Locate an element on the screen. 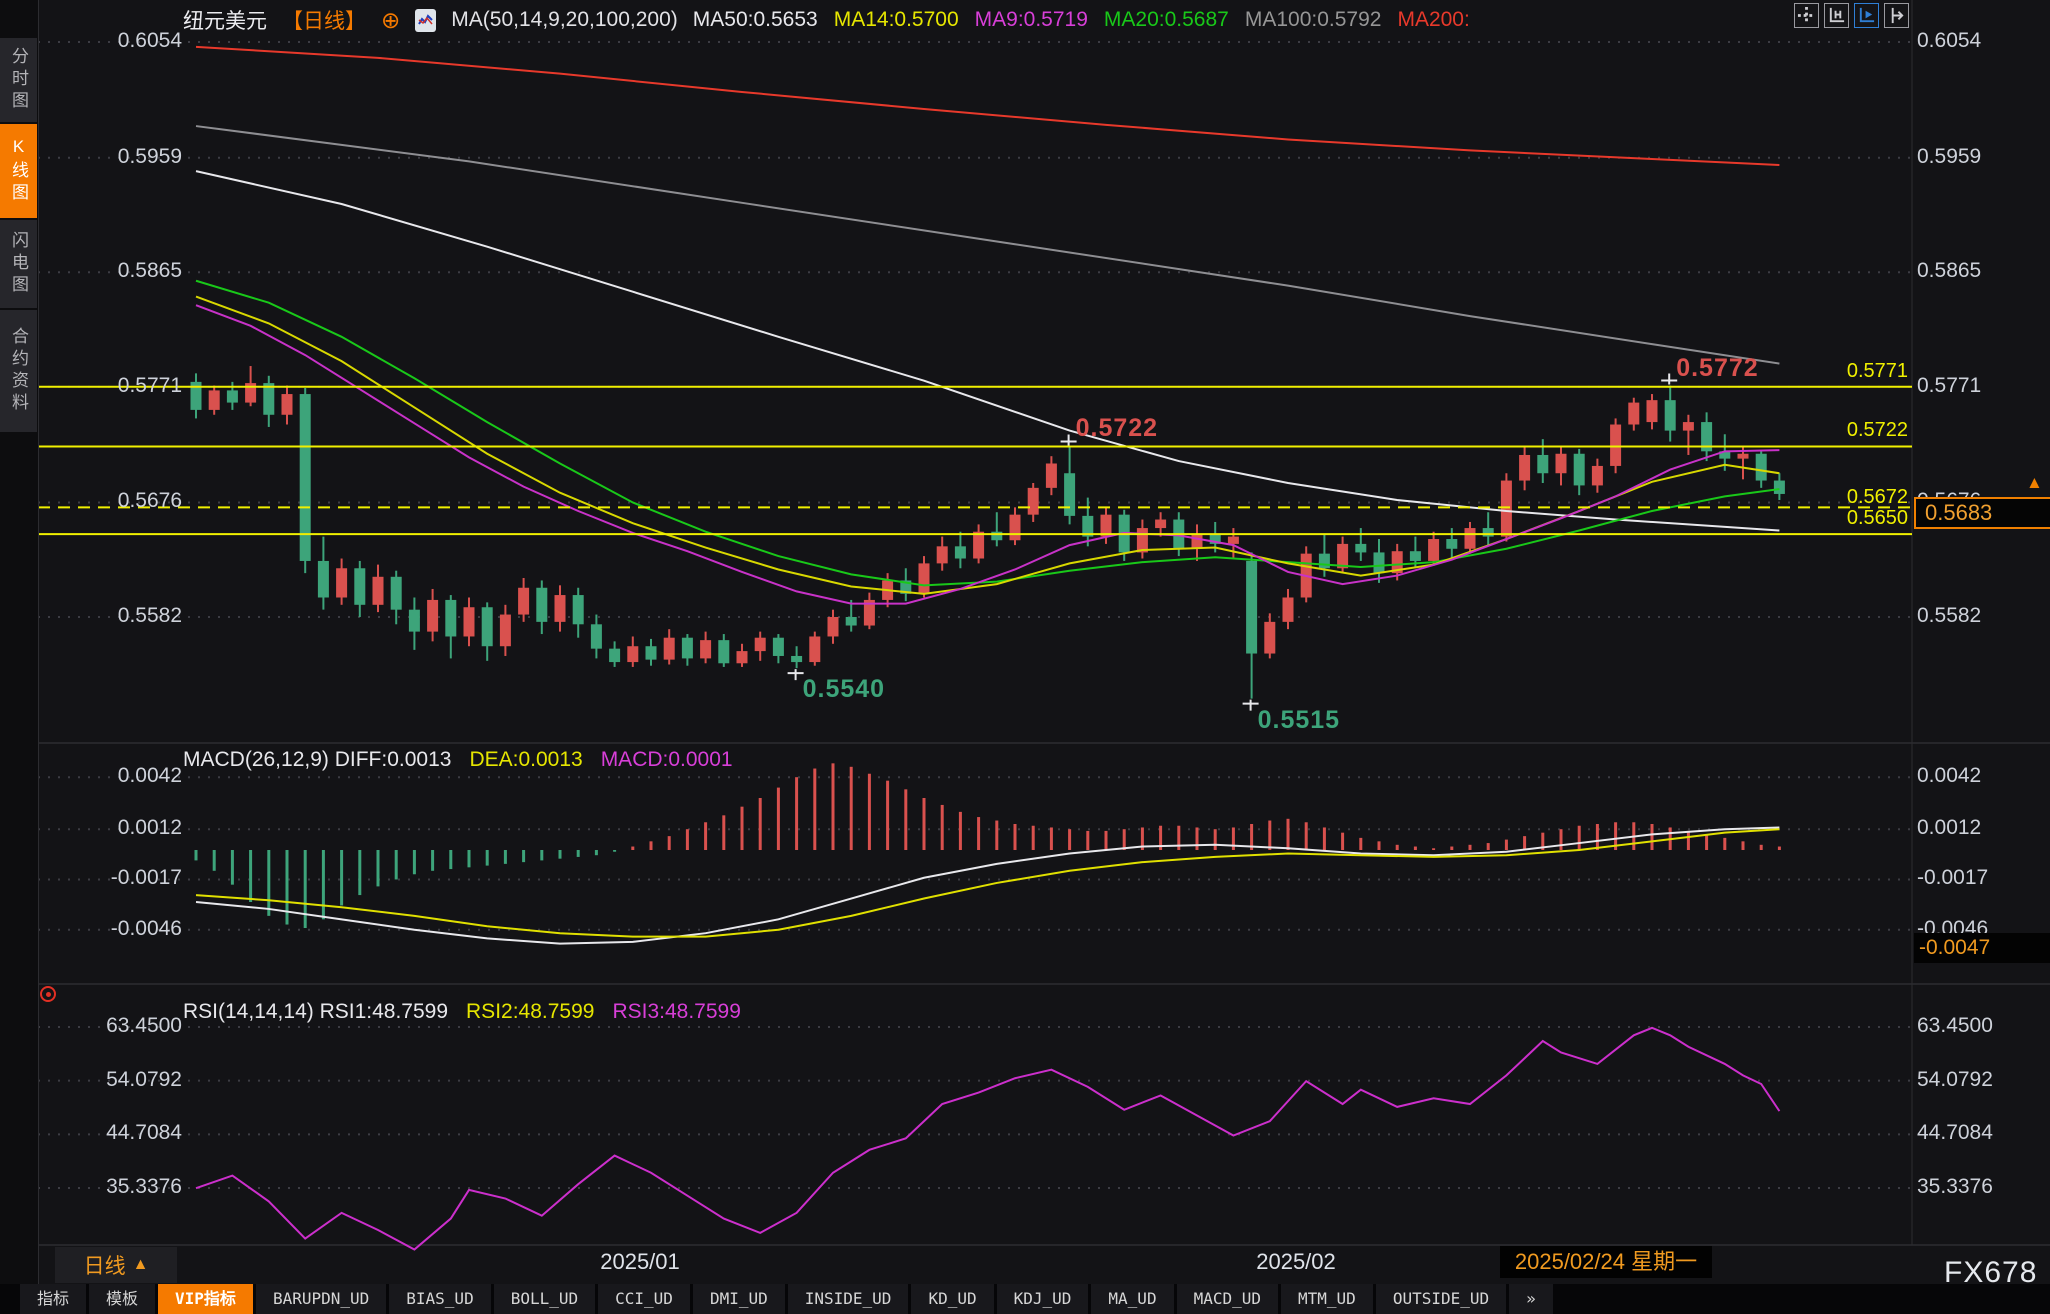  indicator-tab-cciud: CCI_UD is located at coordinates (644, 1299).